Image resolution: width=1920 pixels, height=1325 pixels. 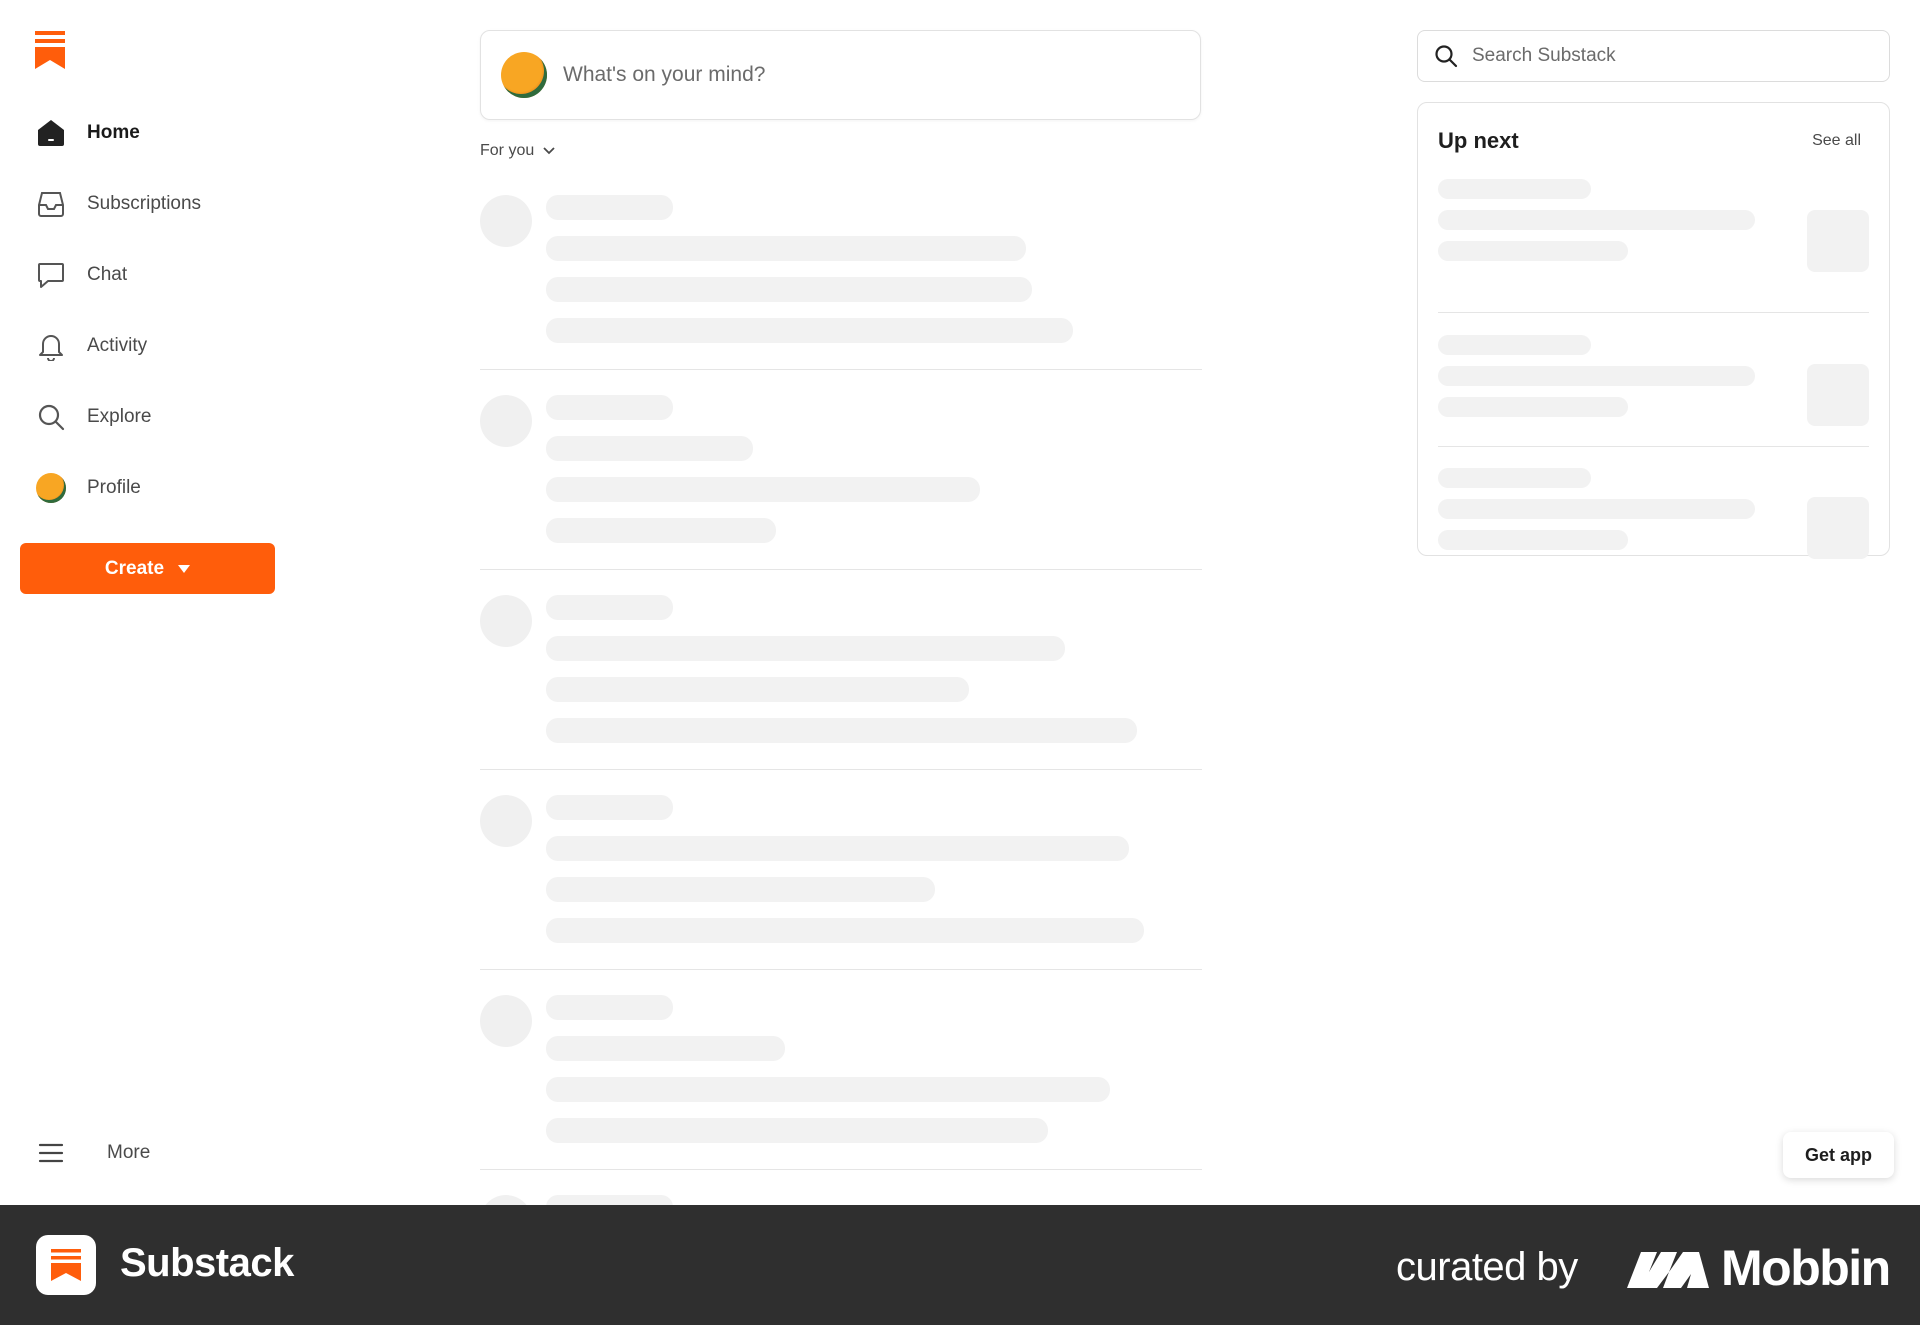 I want to click on mobbin-mark-icon, so click(x=1668, y=1270).